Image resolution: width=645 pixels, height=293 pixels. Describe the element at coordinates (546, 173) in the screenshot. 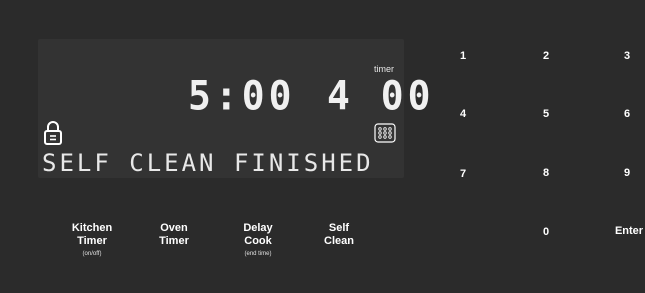

I see `key-8: 8` at that location.